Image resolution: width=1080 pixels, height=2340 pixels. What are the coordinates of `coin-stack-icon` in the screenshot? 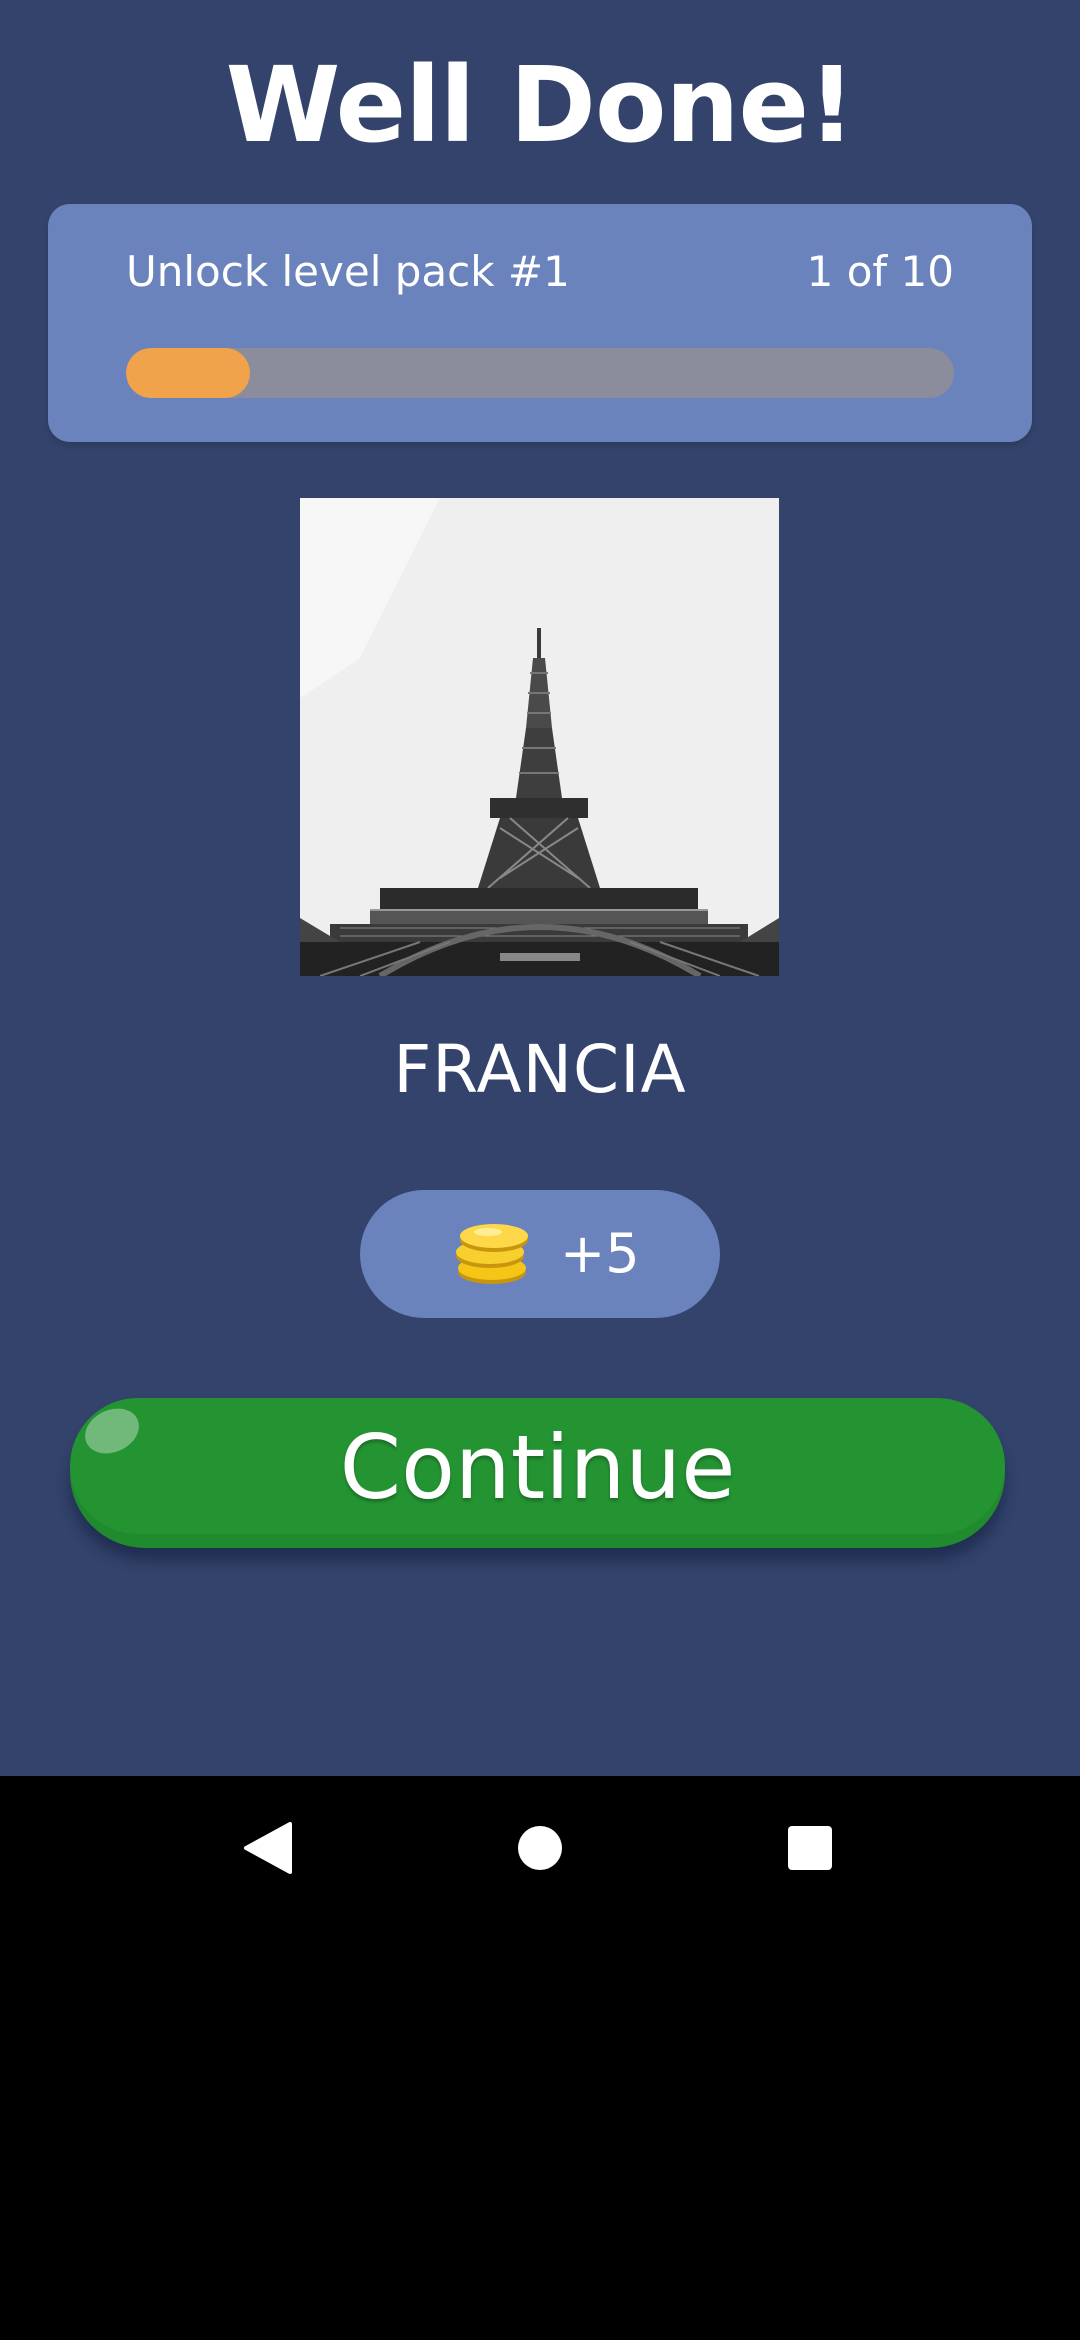 It's located at (492, 1254).